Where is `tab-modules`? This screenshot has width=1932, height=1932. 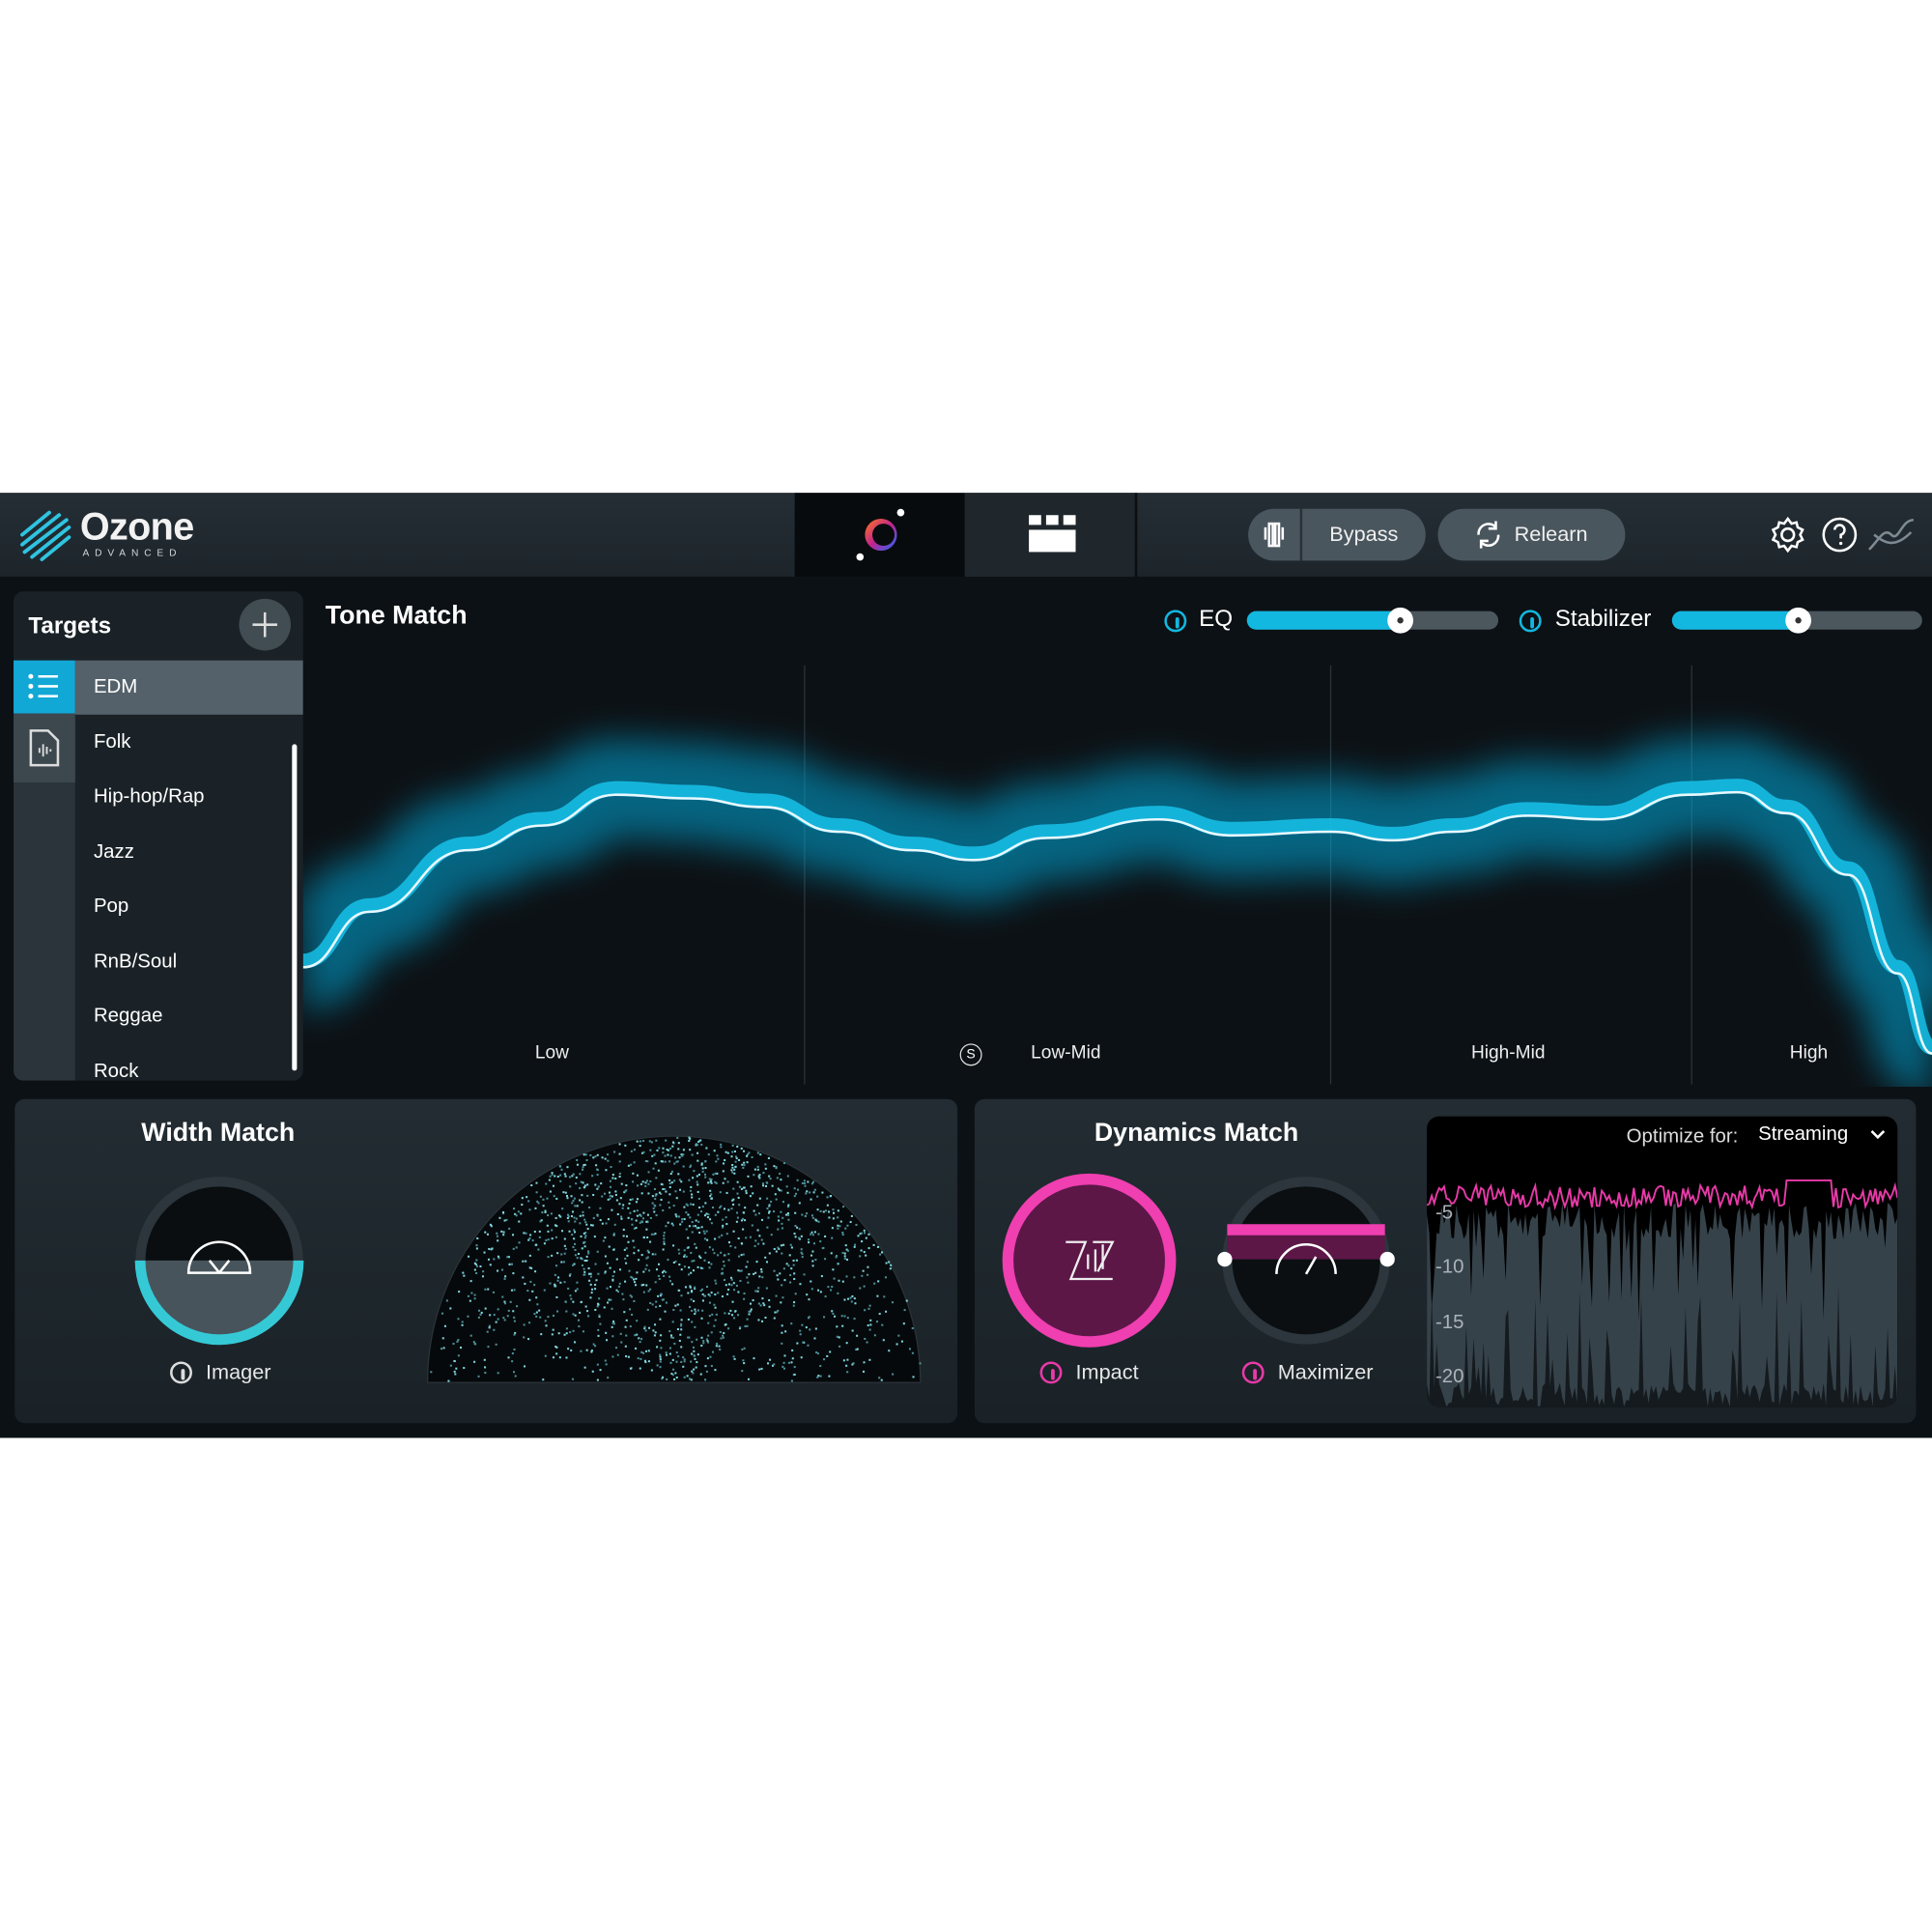
tab-modules is located at coordinates (1051, 535).